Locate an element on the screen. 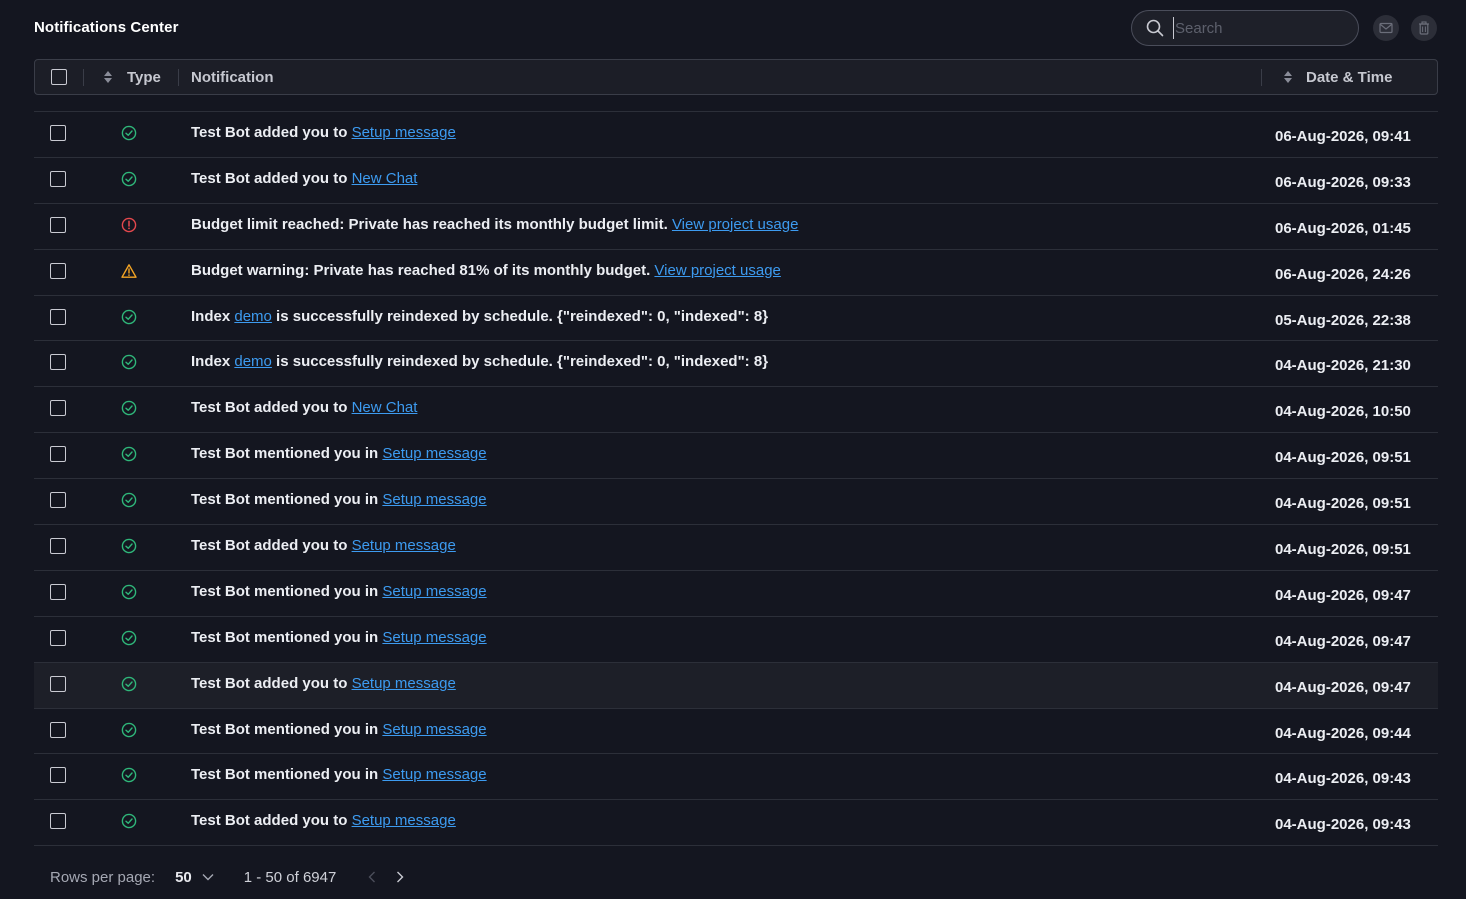 This screenshot has height=899, width=1466. mark-read-button is located at coordinates (1386, 28).